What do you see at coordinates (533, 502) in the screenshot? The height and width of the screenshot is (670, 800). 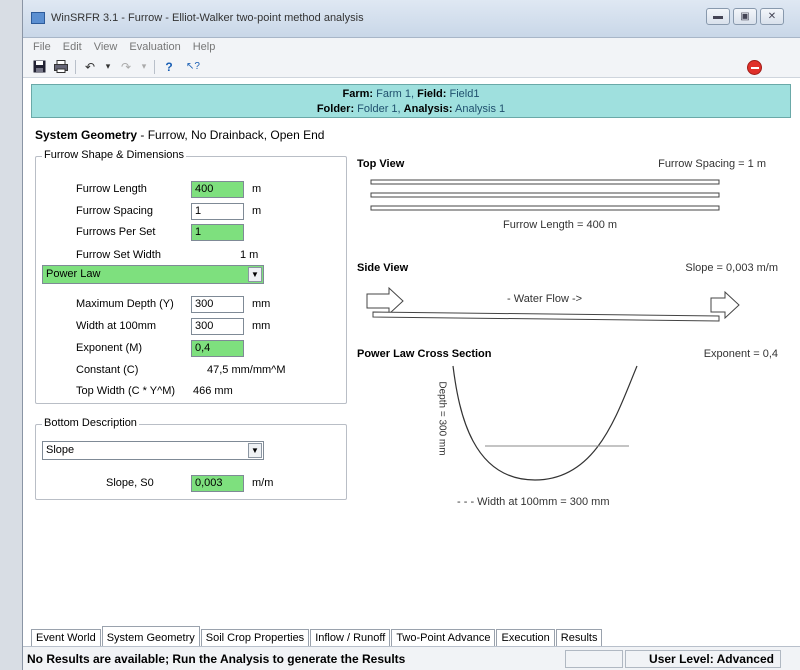 I see `width-note: - - - Width at 100mm = 300 mm` at bounding box center [533, 502].